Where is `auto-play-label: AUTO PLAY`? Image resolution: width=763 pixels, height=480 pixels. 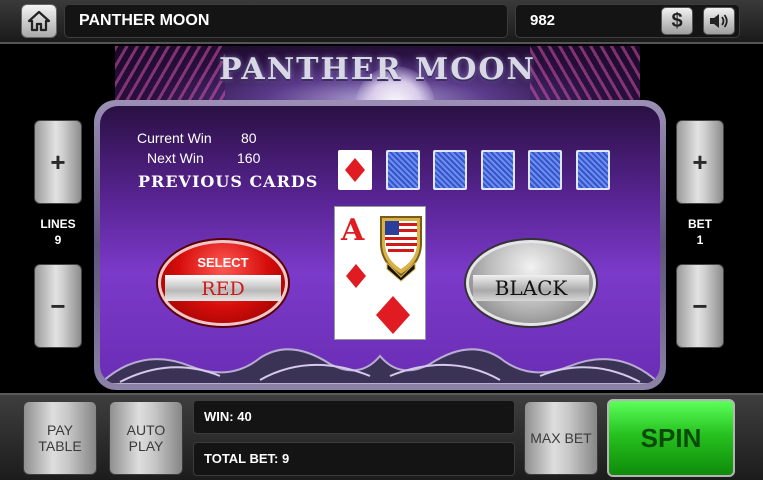
auto-play-label: AUTO PLAY is located at coordinates (146, 438).